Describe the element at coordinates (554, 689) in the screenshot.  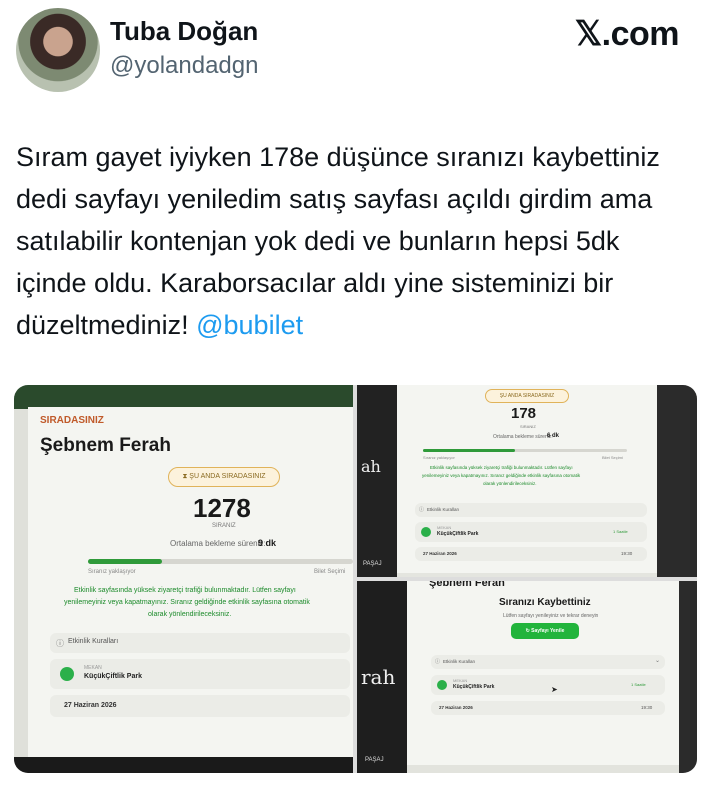
I see `mouse-cursor-icon: ➤` at that location.